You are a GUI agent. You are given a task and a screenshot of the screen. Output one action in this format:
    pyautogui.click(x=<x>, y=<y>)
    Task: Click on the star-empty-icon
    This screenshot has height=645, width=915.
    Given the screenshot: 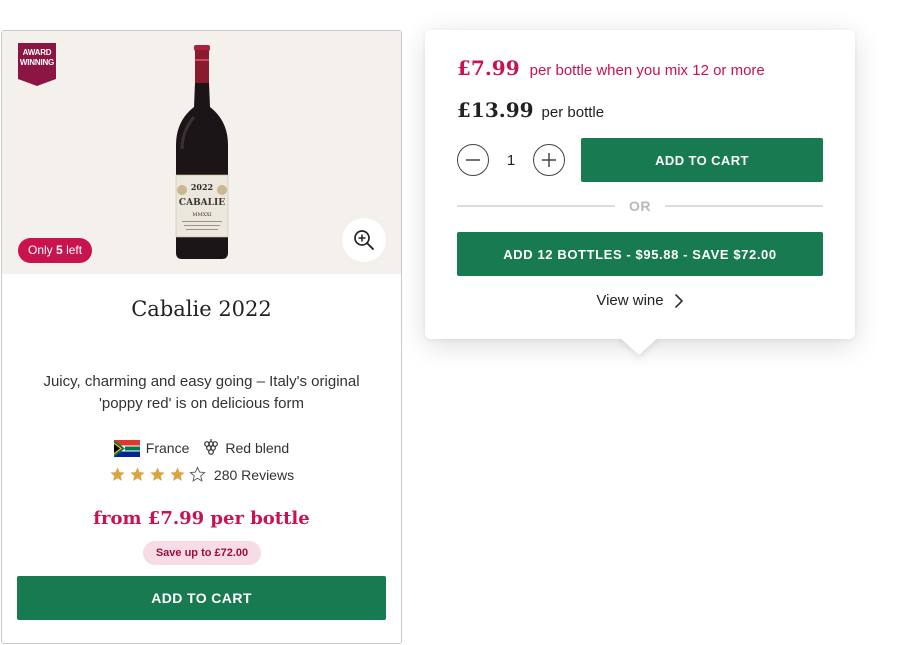 What is the action you would take?
    pyautogui.click(x=197, y=474)
    